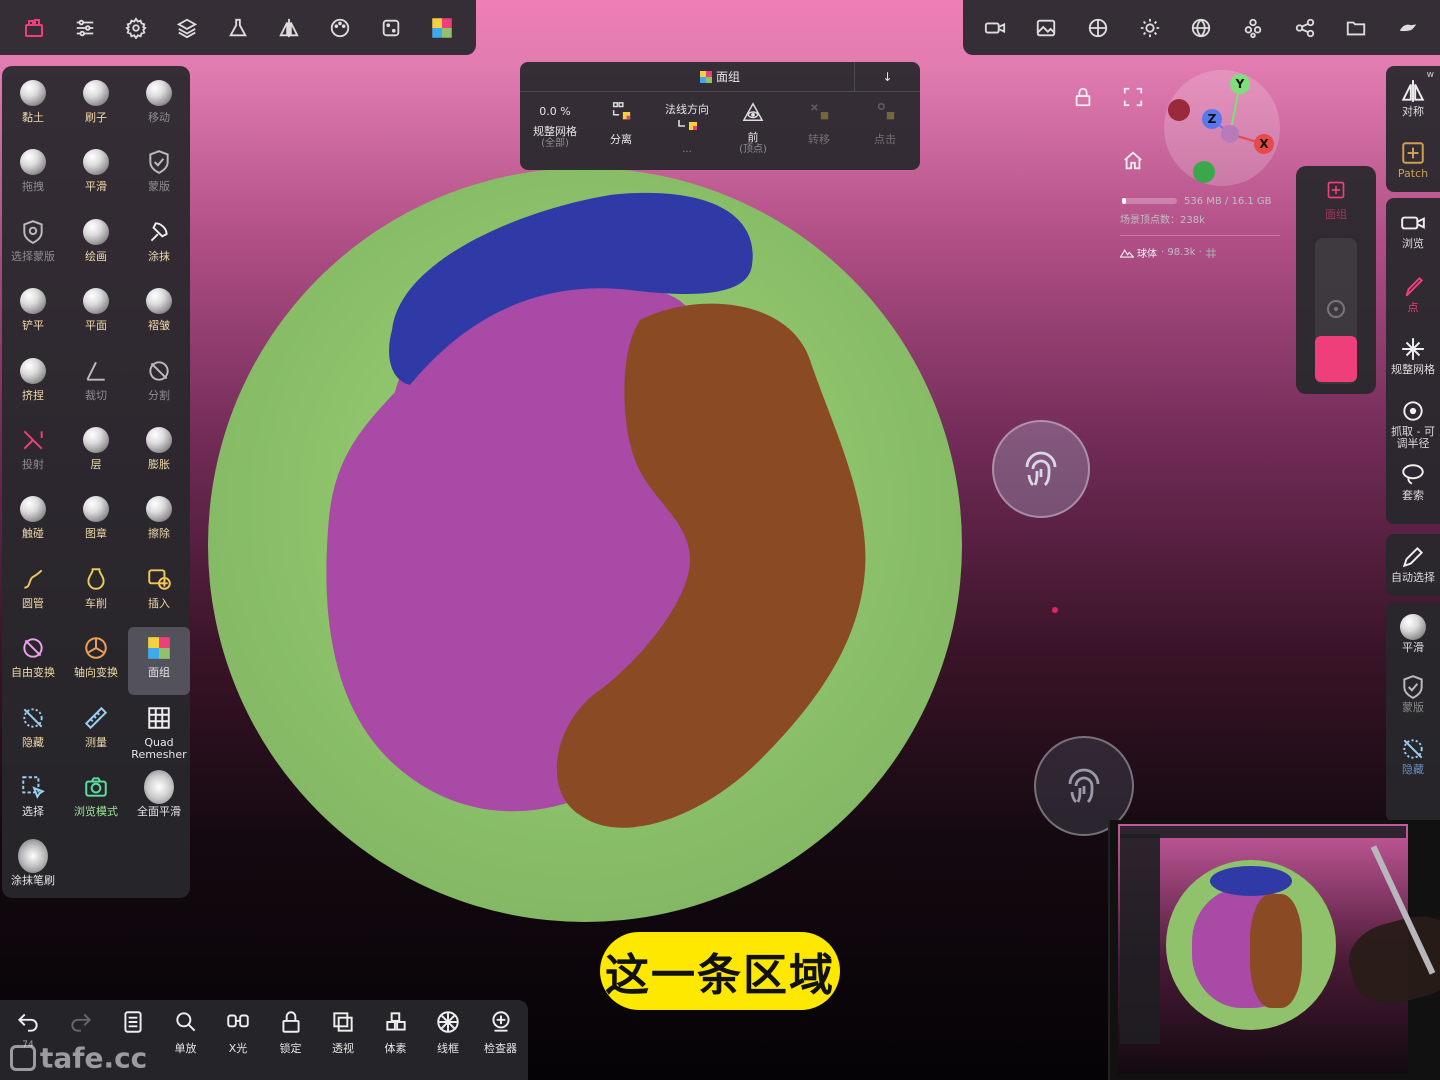 This screenshot has height=1080, width=1440. Describe the element at coordinates (1413, 569) in the screenshot. I see `right-tool-pen: 自动选择` at that location.